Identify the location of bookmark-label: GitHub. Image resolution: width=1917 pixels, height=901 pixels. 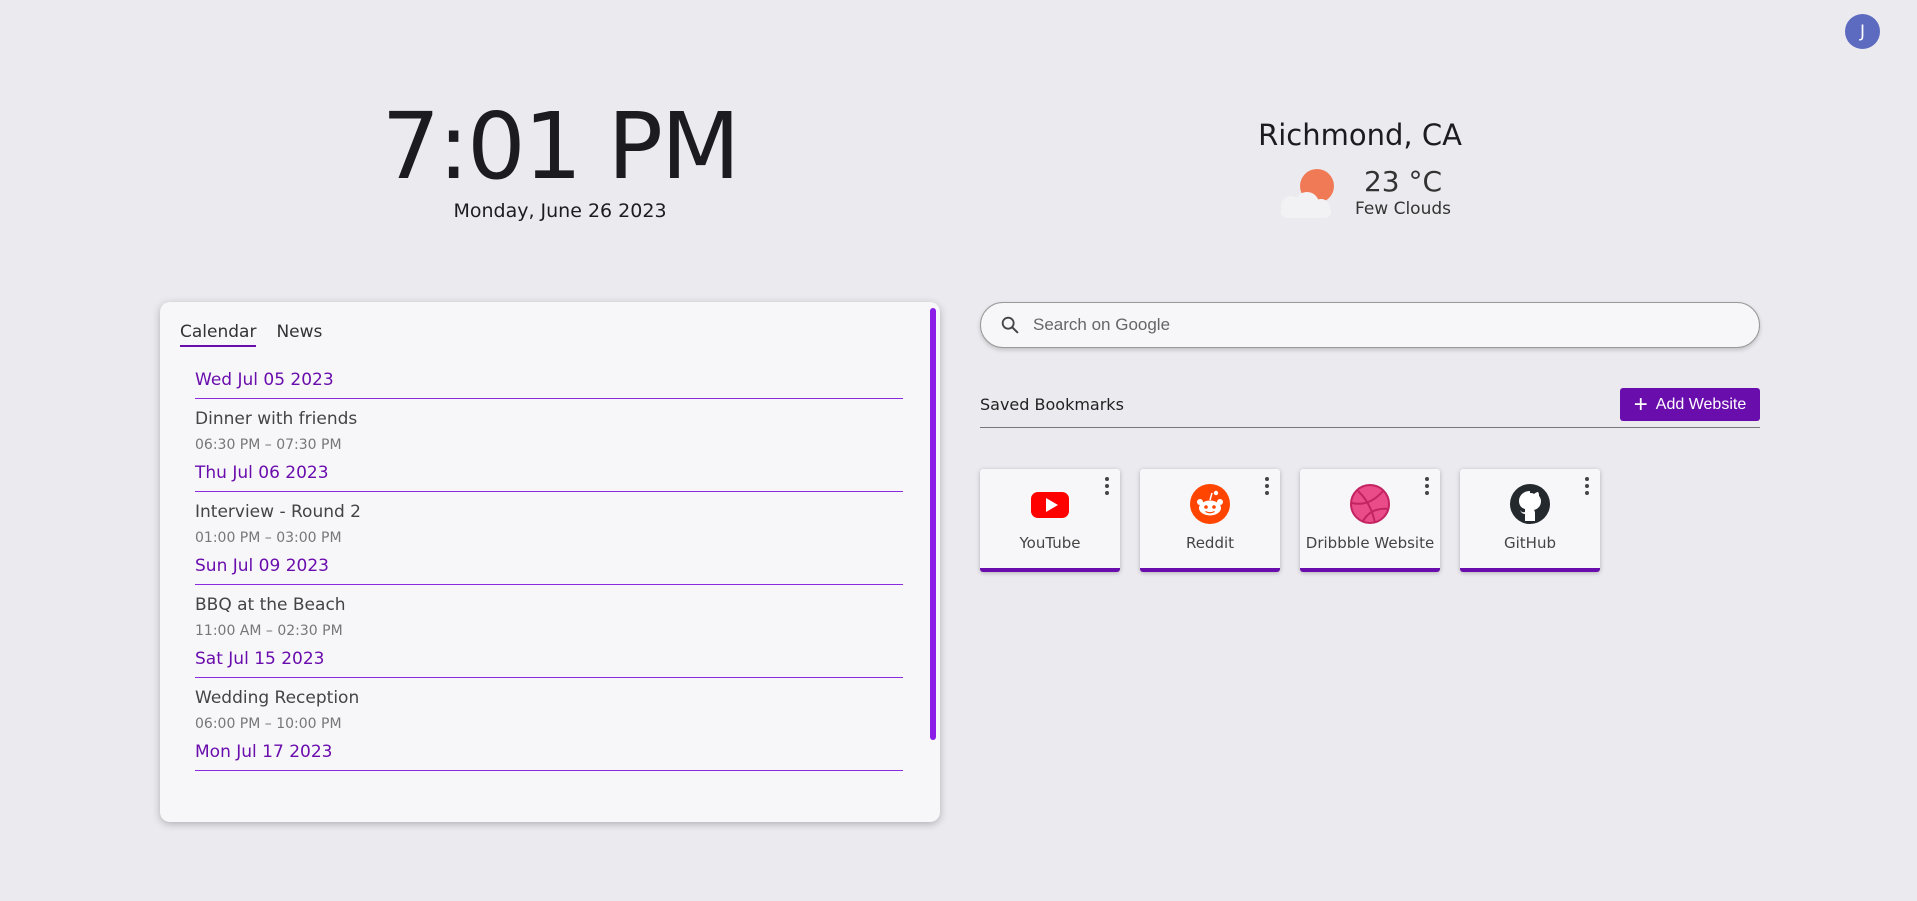
(1530, 543).